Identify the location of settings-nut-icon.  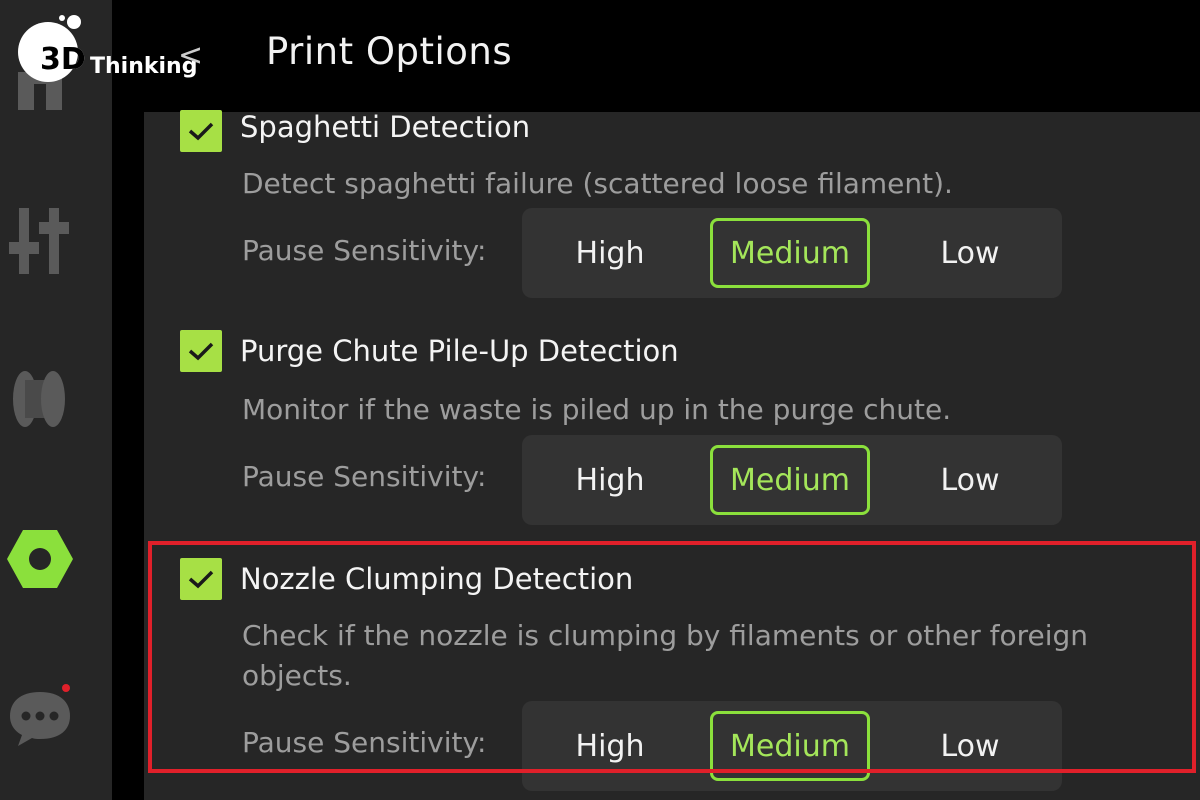
(40, 559).